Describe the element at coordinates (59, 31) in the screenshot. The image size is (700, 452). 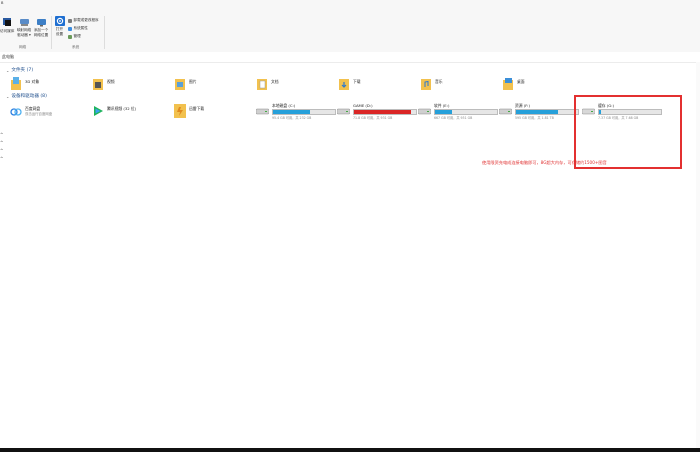
I see `open-settings-label: 打开 设置` at that location.